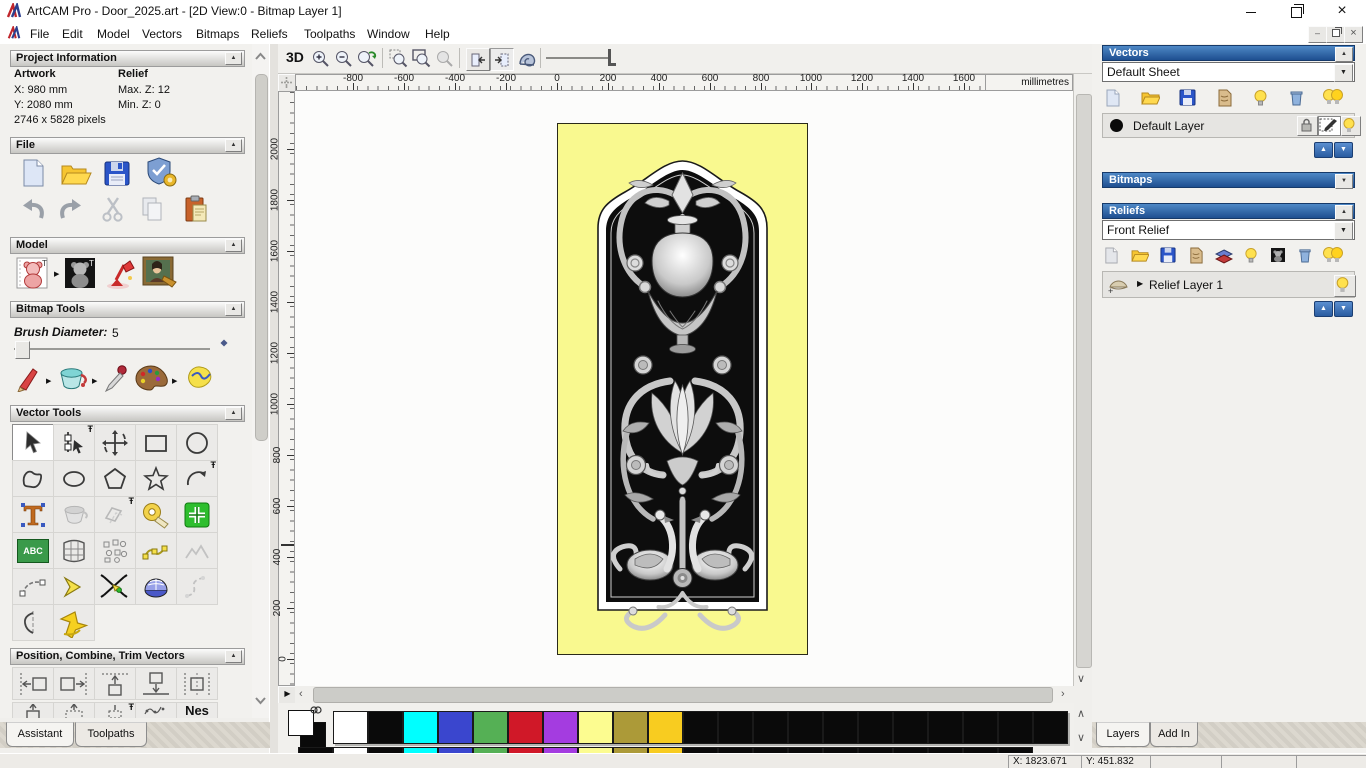 The height and width of the screenshot is (768, 1366). Describe the element at coordinates (115, 683) in the screenshot. I see `align-top-tool` at that location.